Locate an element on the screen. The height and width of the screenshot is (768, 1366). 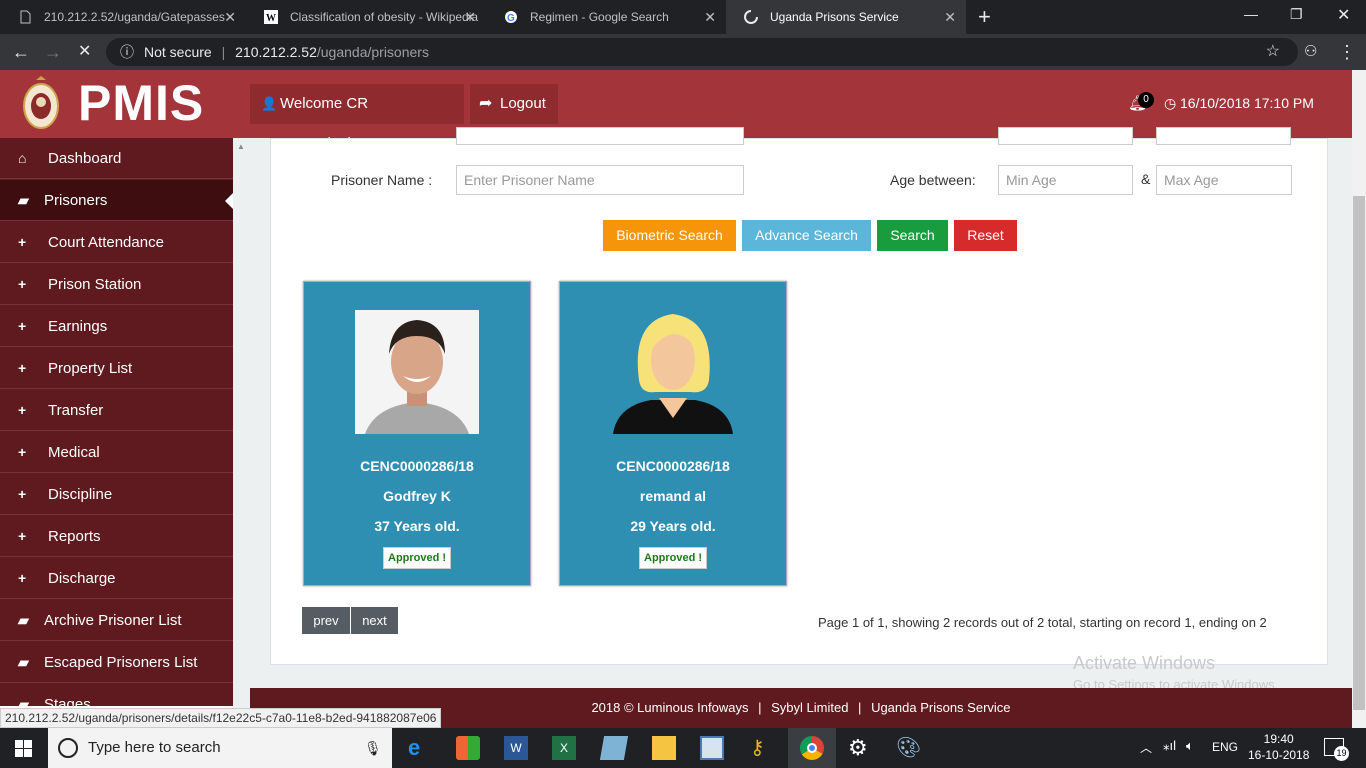
max-age-input: Max Age is located at coordinates (1224, 180).